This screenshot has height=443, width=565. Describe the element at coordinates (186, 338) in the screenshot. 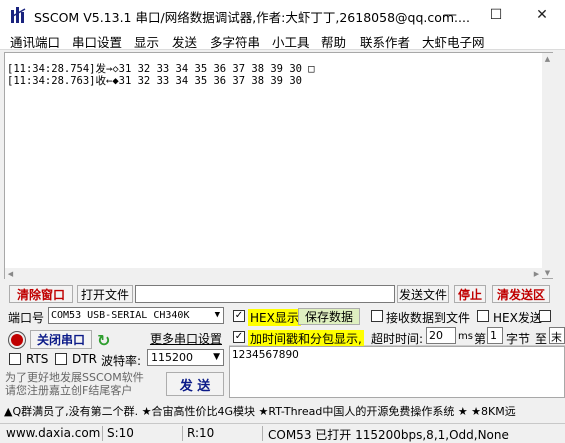

I see `more-serial-settings-link: 更多串口设置` at that location.